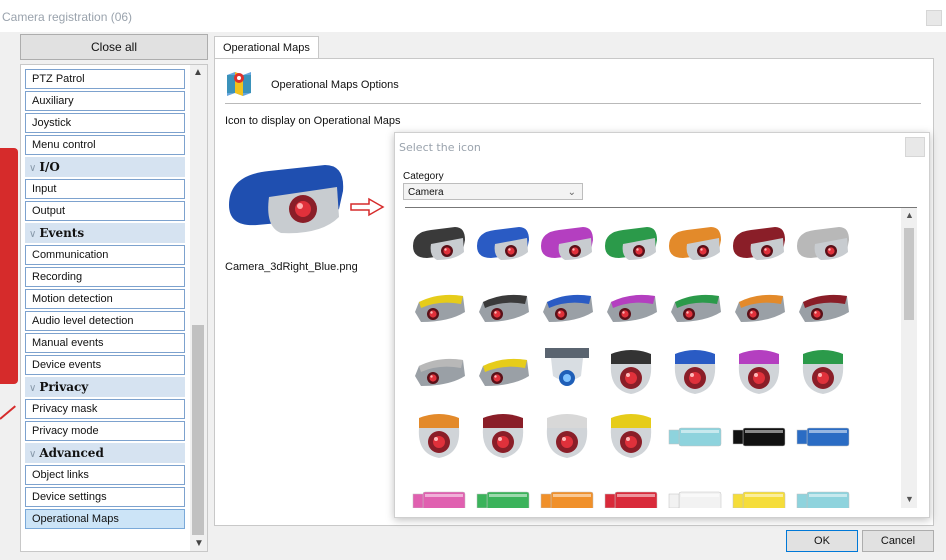 The image size is (946, 560). I want to click on header-divider, so click(573, 103).